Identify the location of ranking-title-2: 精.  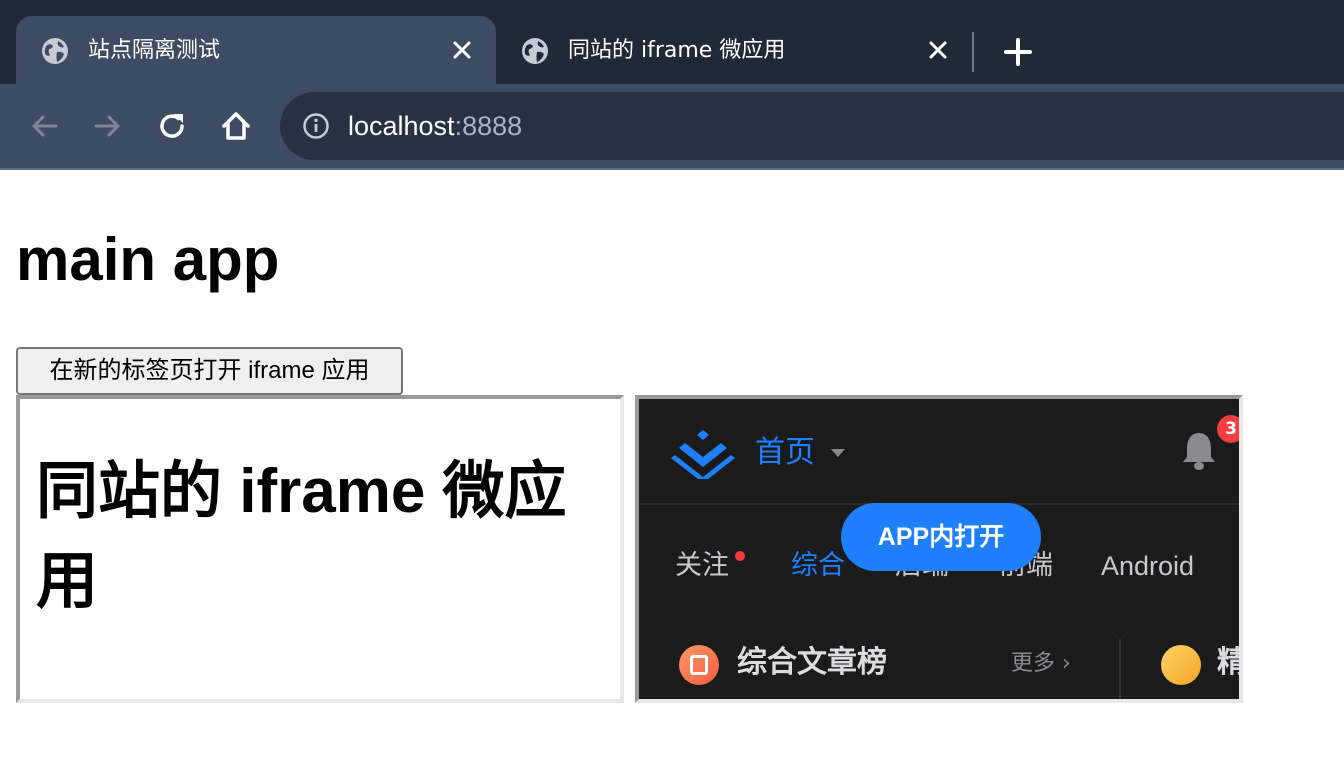
(1228, 663).